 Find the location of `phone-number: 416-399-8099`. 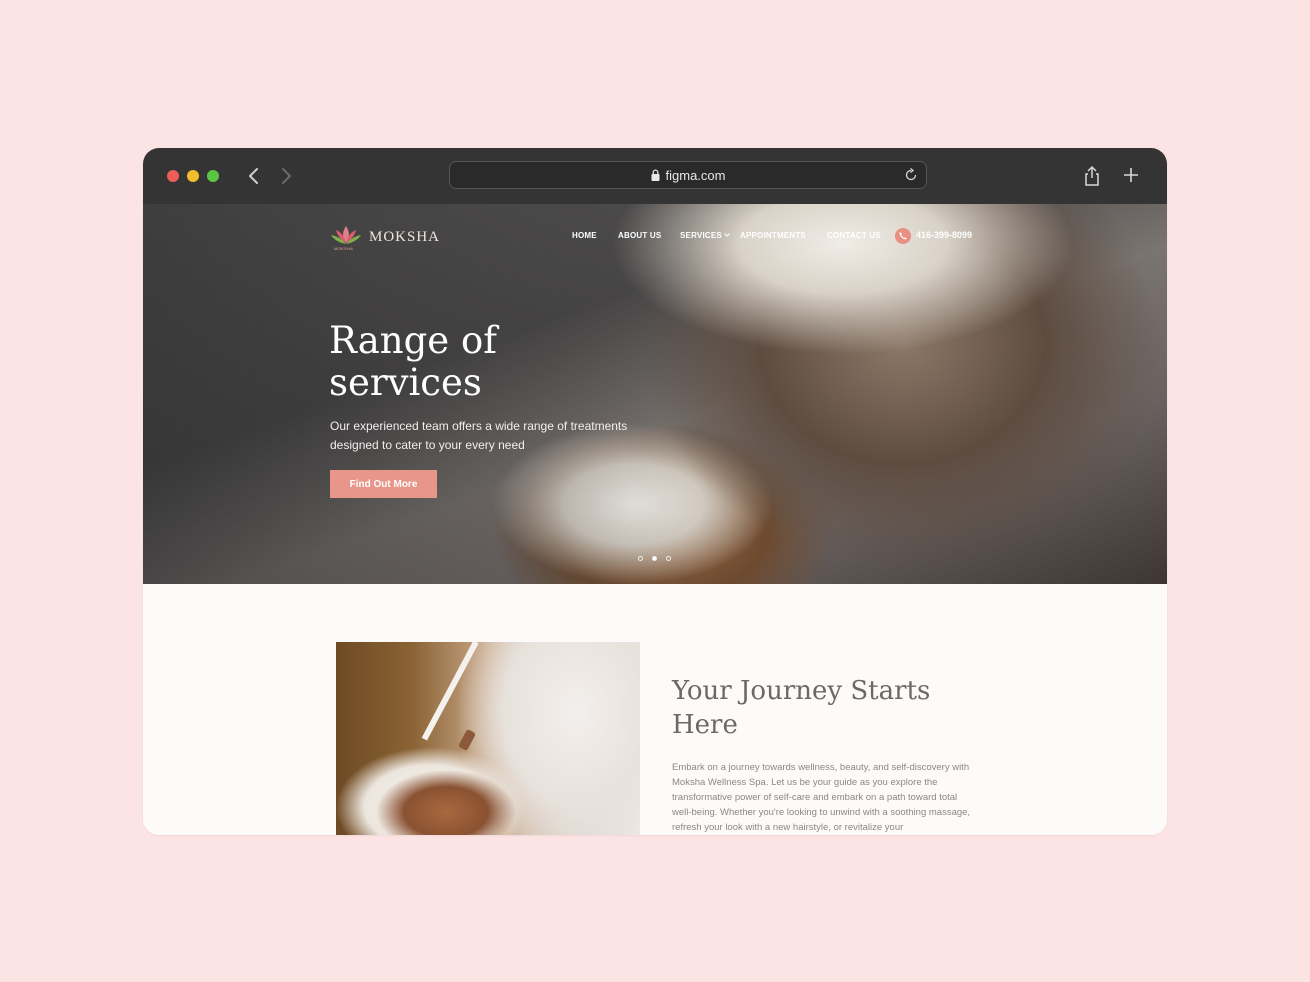

phone-number: 416-399-8099 is located at coordinates (944, 235).